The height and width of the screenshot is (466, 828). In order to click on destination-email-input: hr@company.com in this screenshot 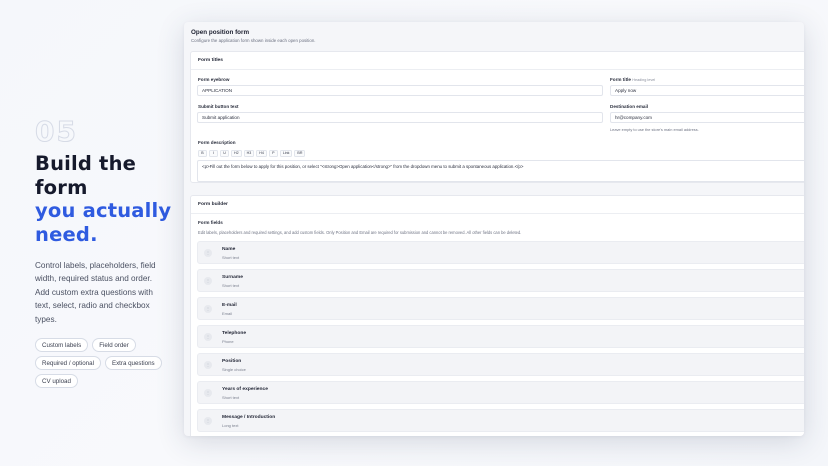, I will do `click(707, 117)`.